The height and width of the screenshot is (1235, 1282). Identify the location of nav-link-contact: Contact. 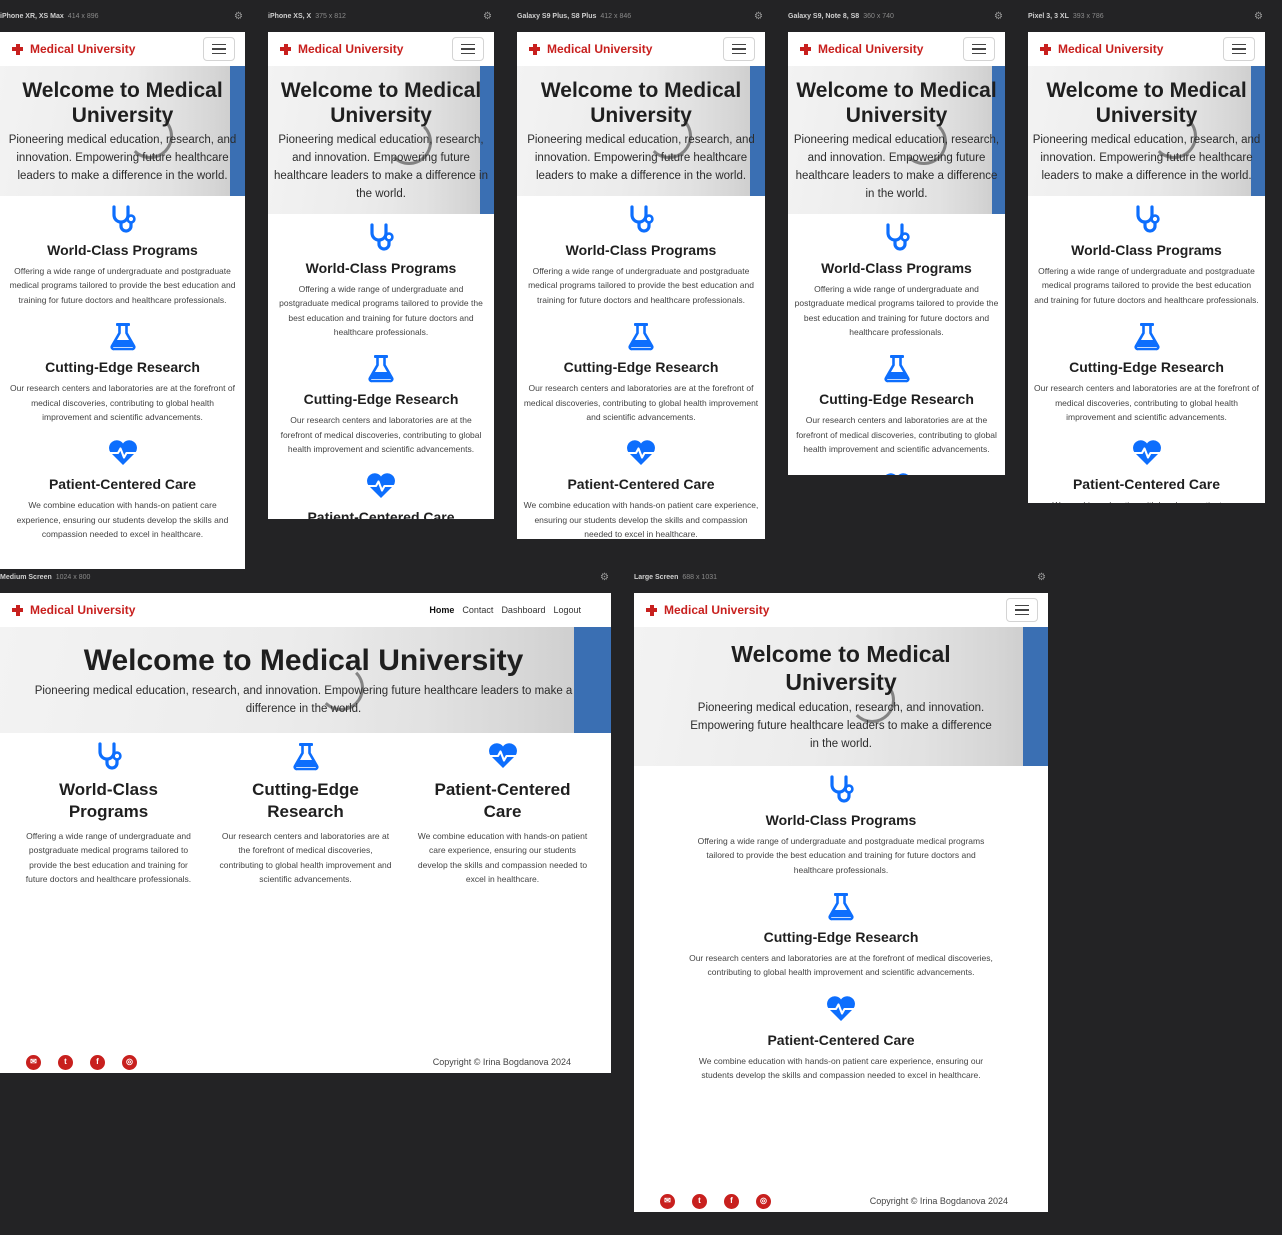
(477, 610).